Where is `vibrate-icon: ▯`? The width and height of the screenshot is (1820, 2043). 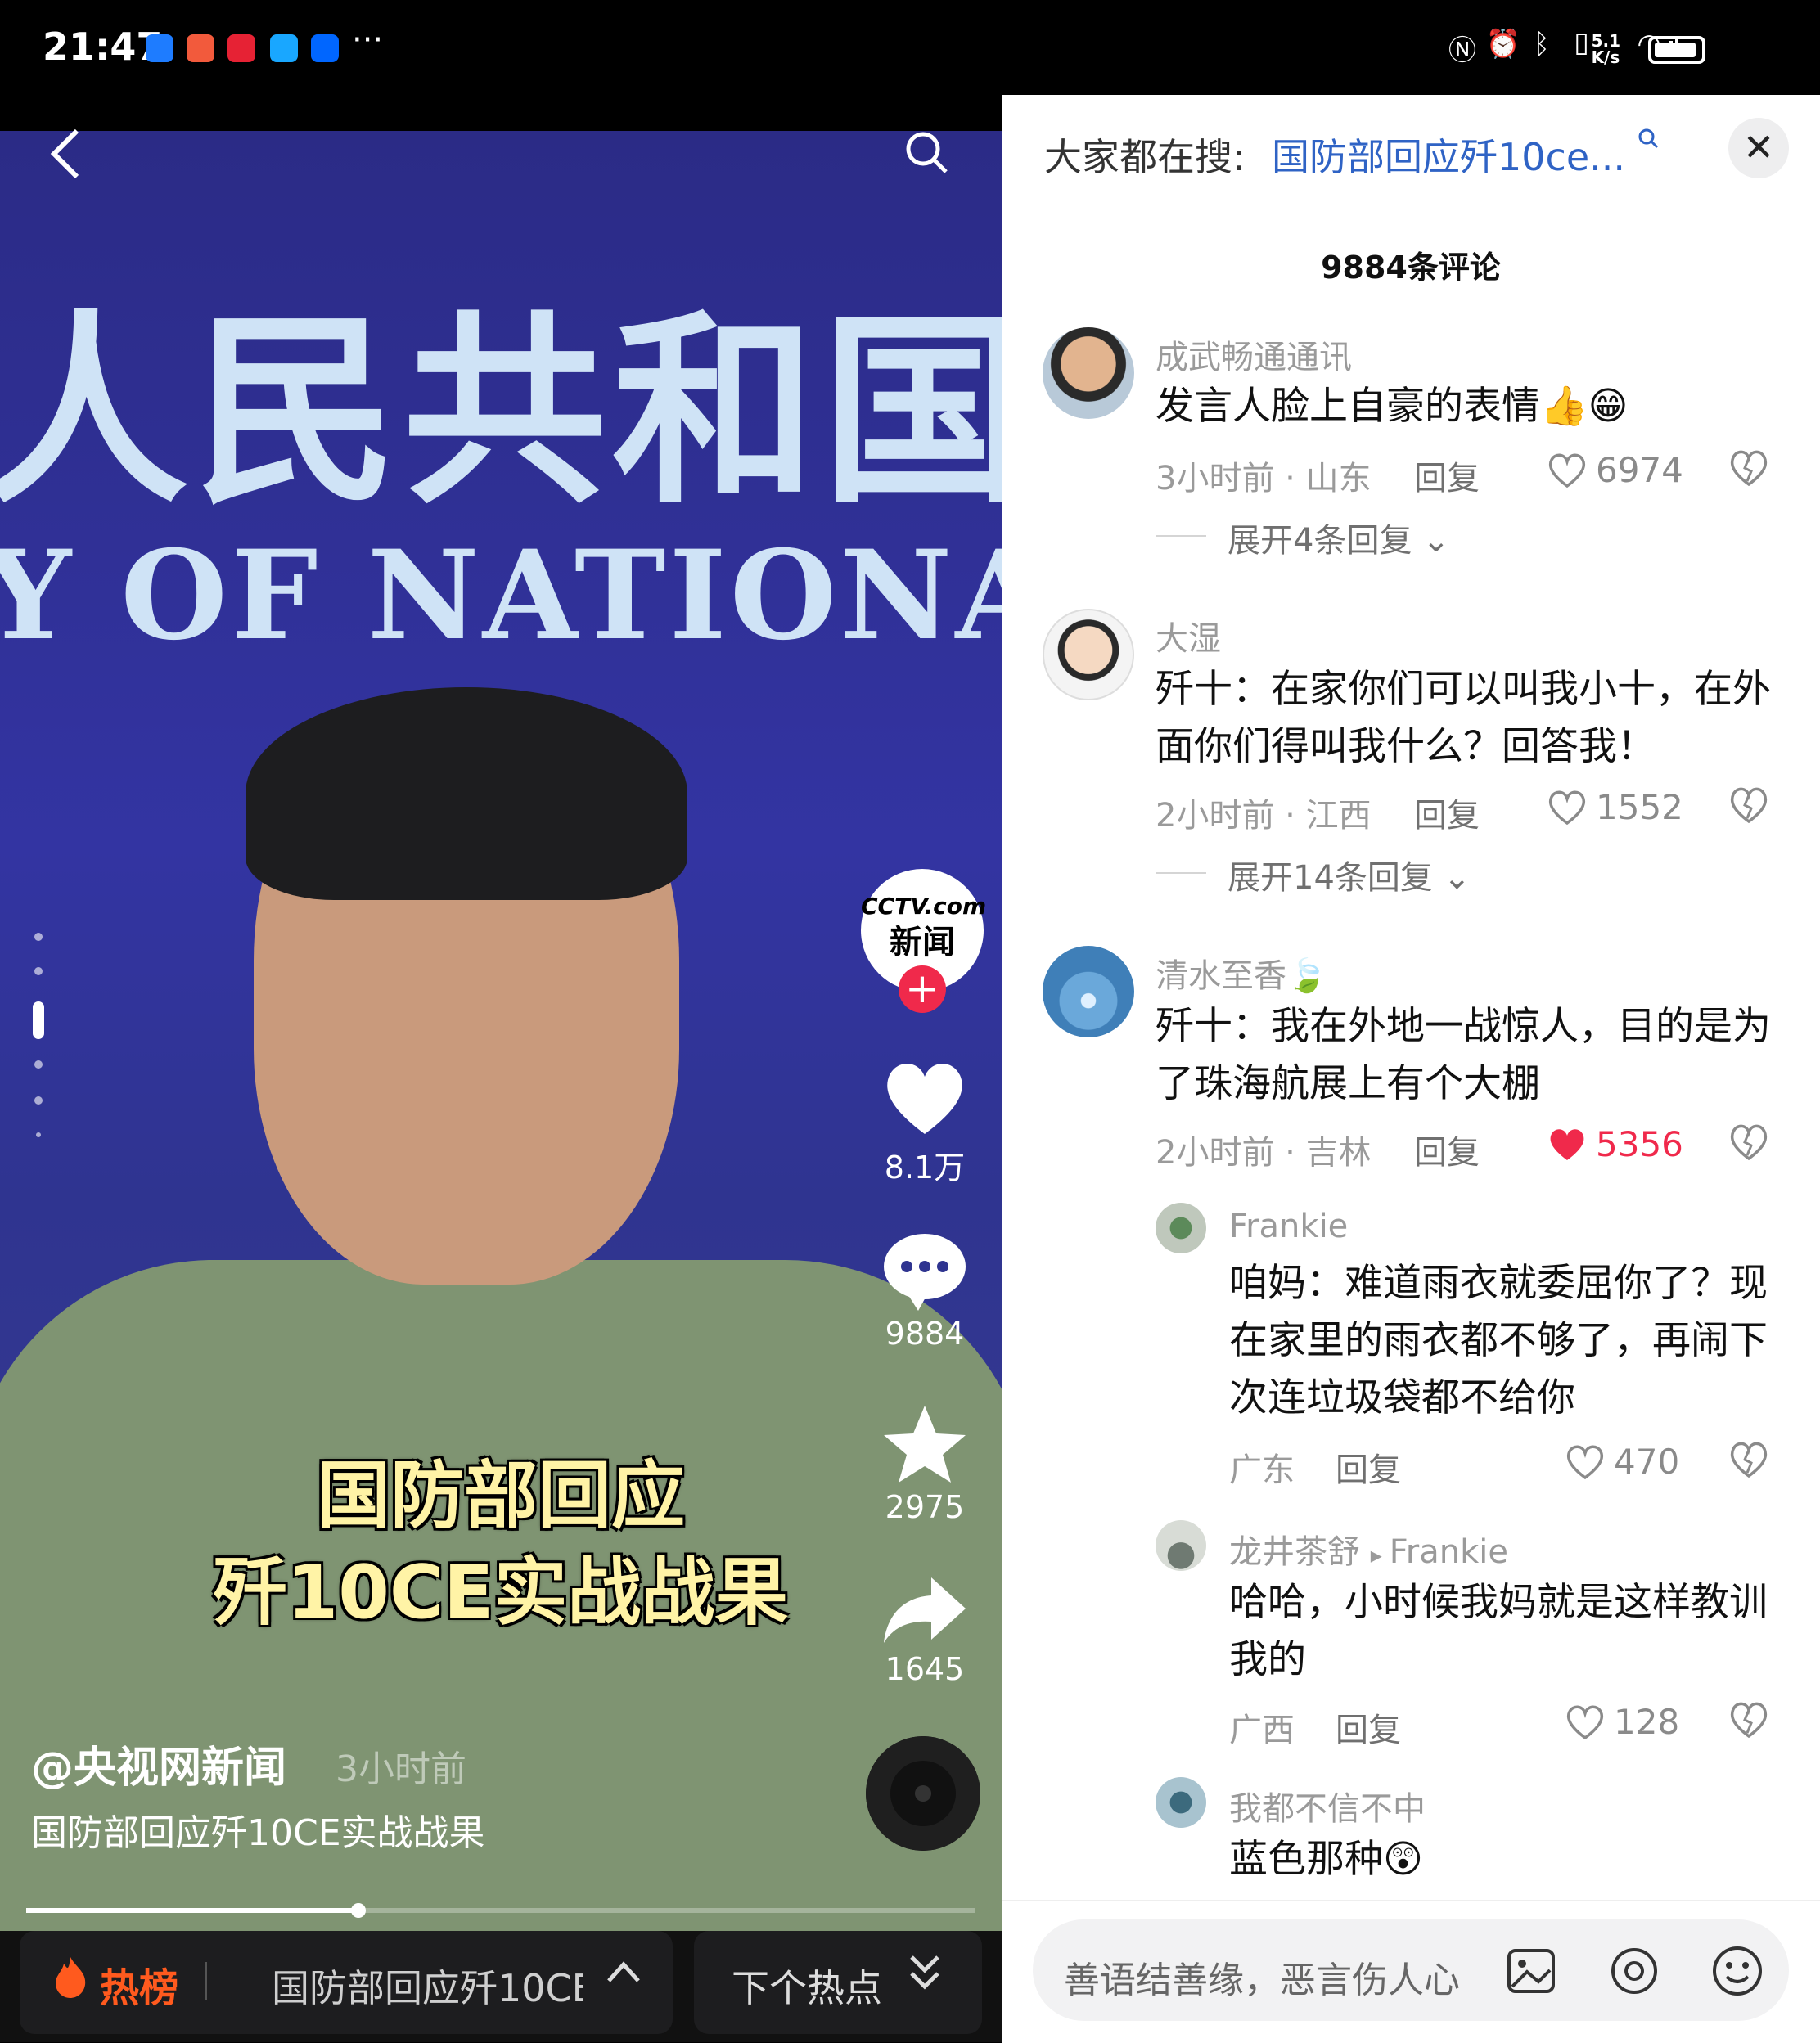
vibrate-icon: ▯ is located at coordinates (1581, 43).